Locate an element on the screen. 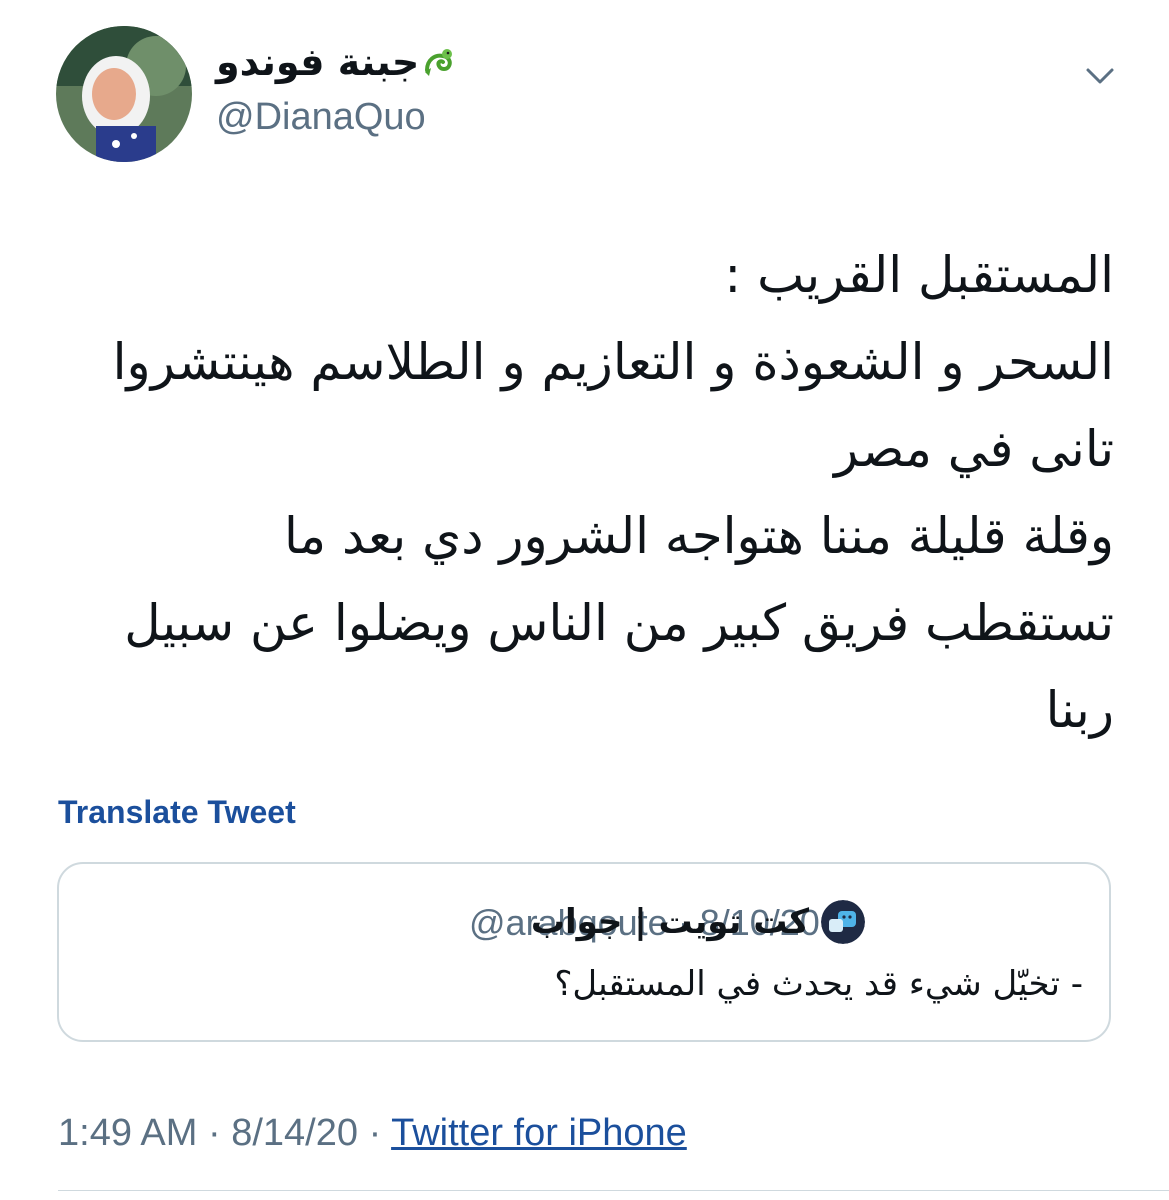 This screenshot has height=1200, width=1169. tweet-line: ربنا is located at coordinates (1079, 710).